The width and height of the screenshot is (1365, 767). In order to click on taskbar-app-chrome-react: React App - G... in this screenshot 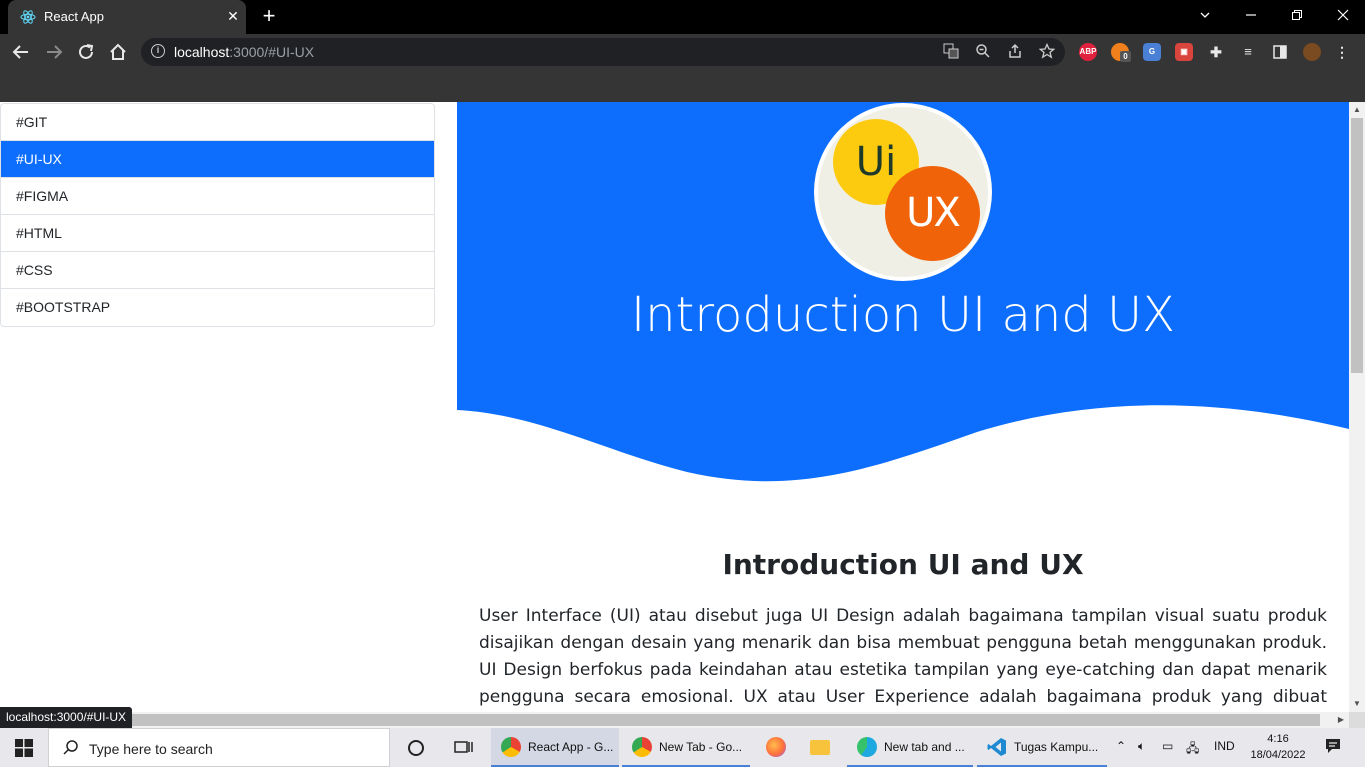, I will do `click(555, 747)`.